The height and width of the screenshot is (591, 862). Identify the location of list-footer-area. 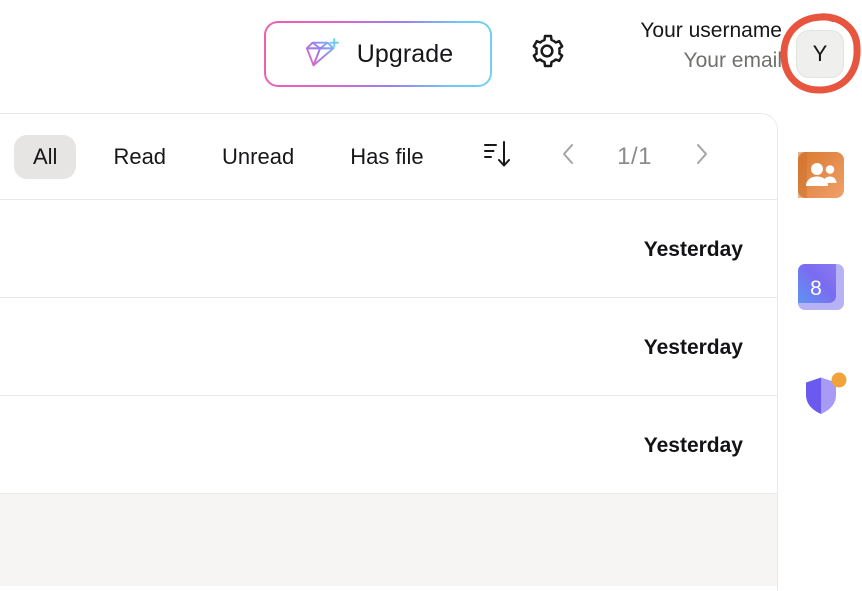
(388, 540).